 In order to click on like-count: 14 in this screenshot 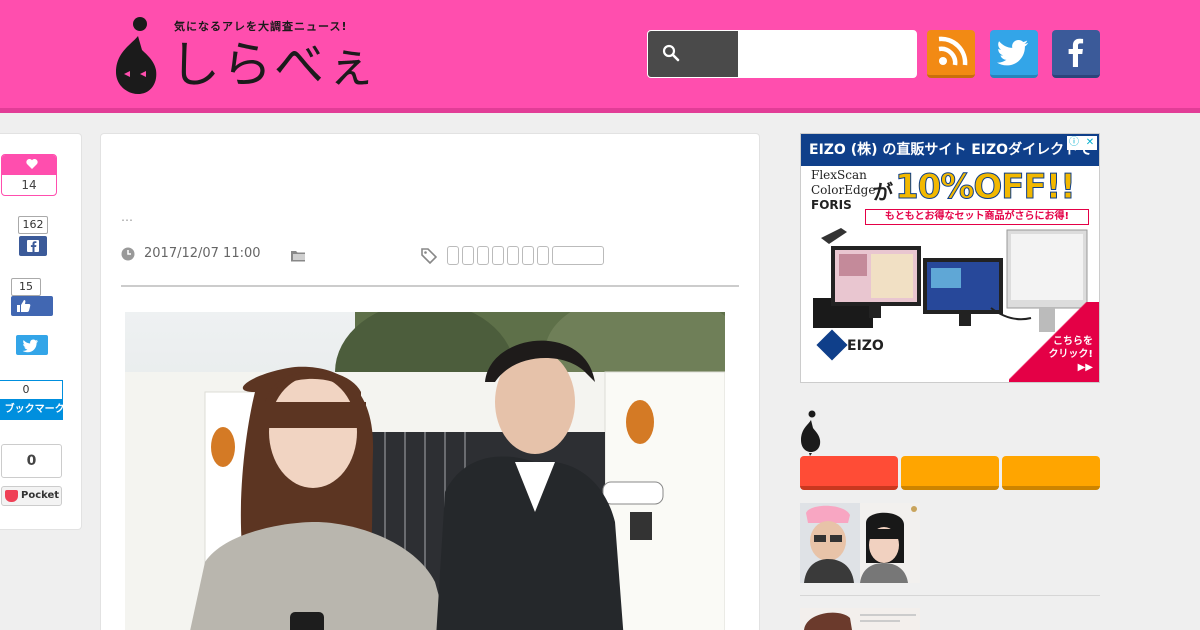, I will do `click(29, 185)`.